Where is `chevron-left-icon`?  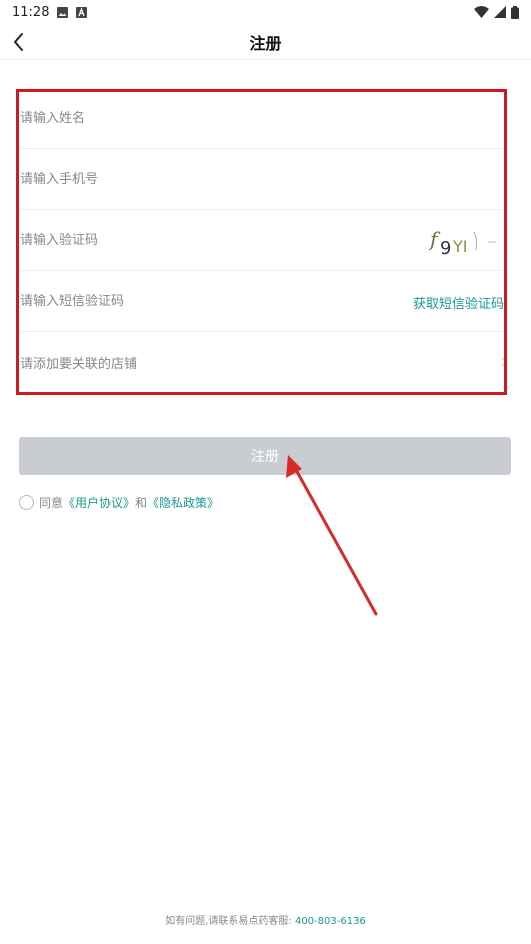
chevron-left-icon is located at coordinates (18, 42).